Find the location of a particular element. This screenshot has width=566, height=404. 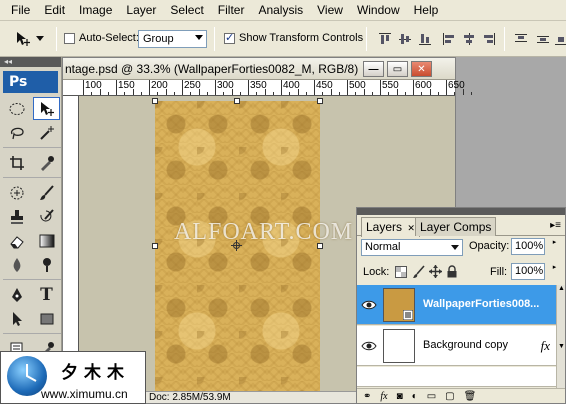

type-tool: T is located at coordinates (46, 294).